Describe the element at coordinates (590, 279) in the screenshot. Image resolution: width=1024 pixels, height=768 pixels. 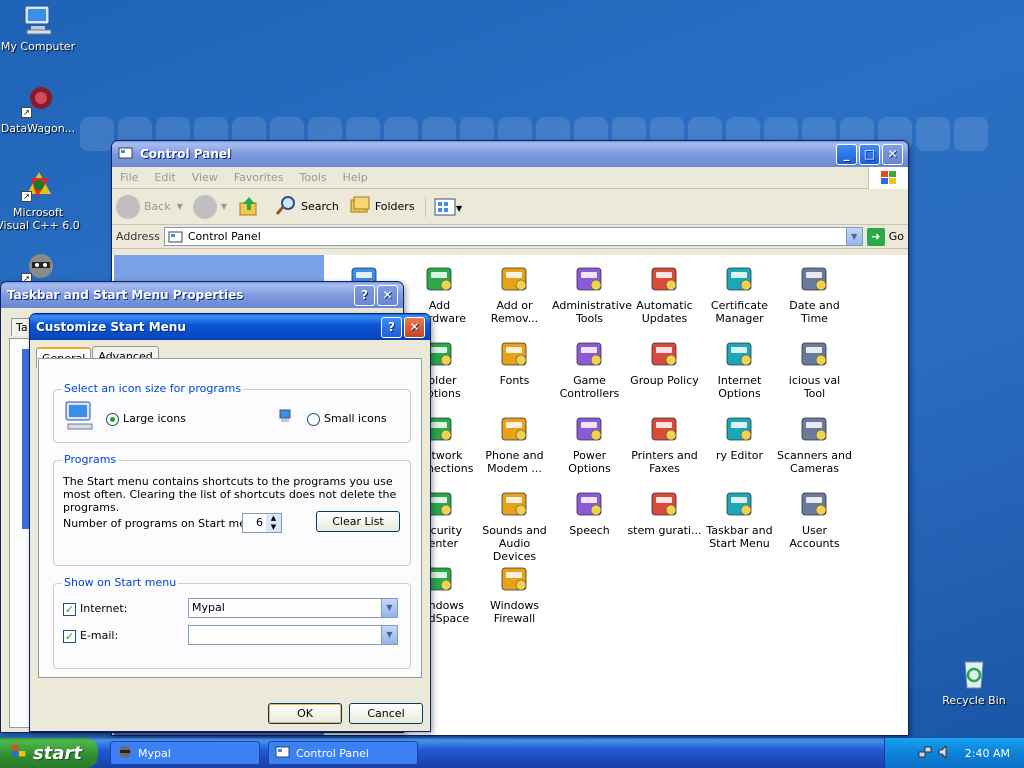
I see `administrative-tools-icon` at that location.